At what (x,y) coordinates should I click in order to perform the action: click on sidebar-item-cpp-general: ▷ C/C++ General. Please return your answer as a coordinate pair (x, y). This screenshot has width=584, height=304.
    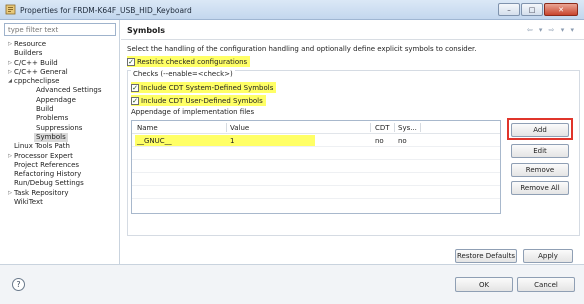
    Looking at the image, I should click on (60, 72).